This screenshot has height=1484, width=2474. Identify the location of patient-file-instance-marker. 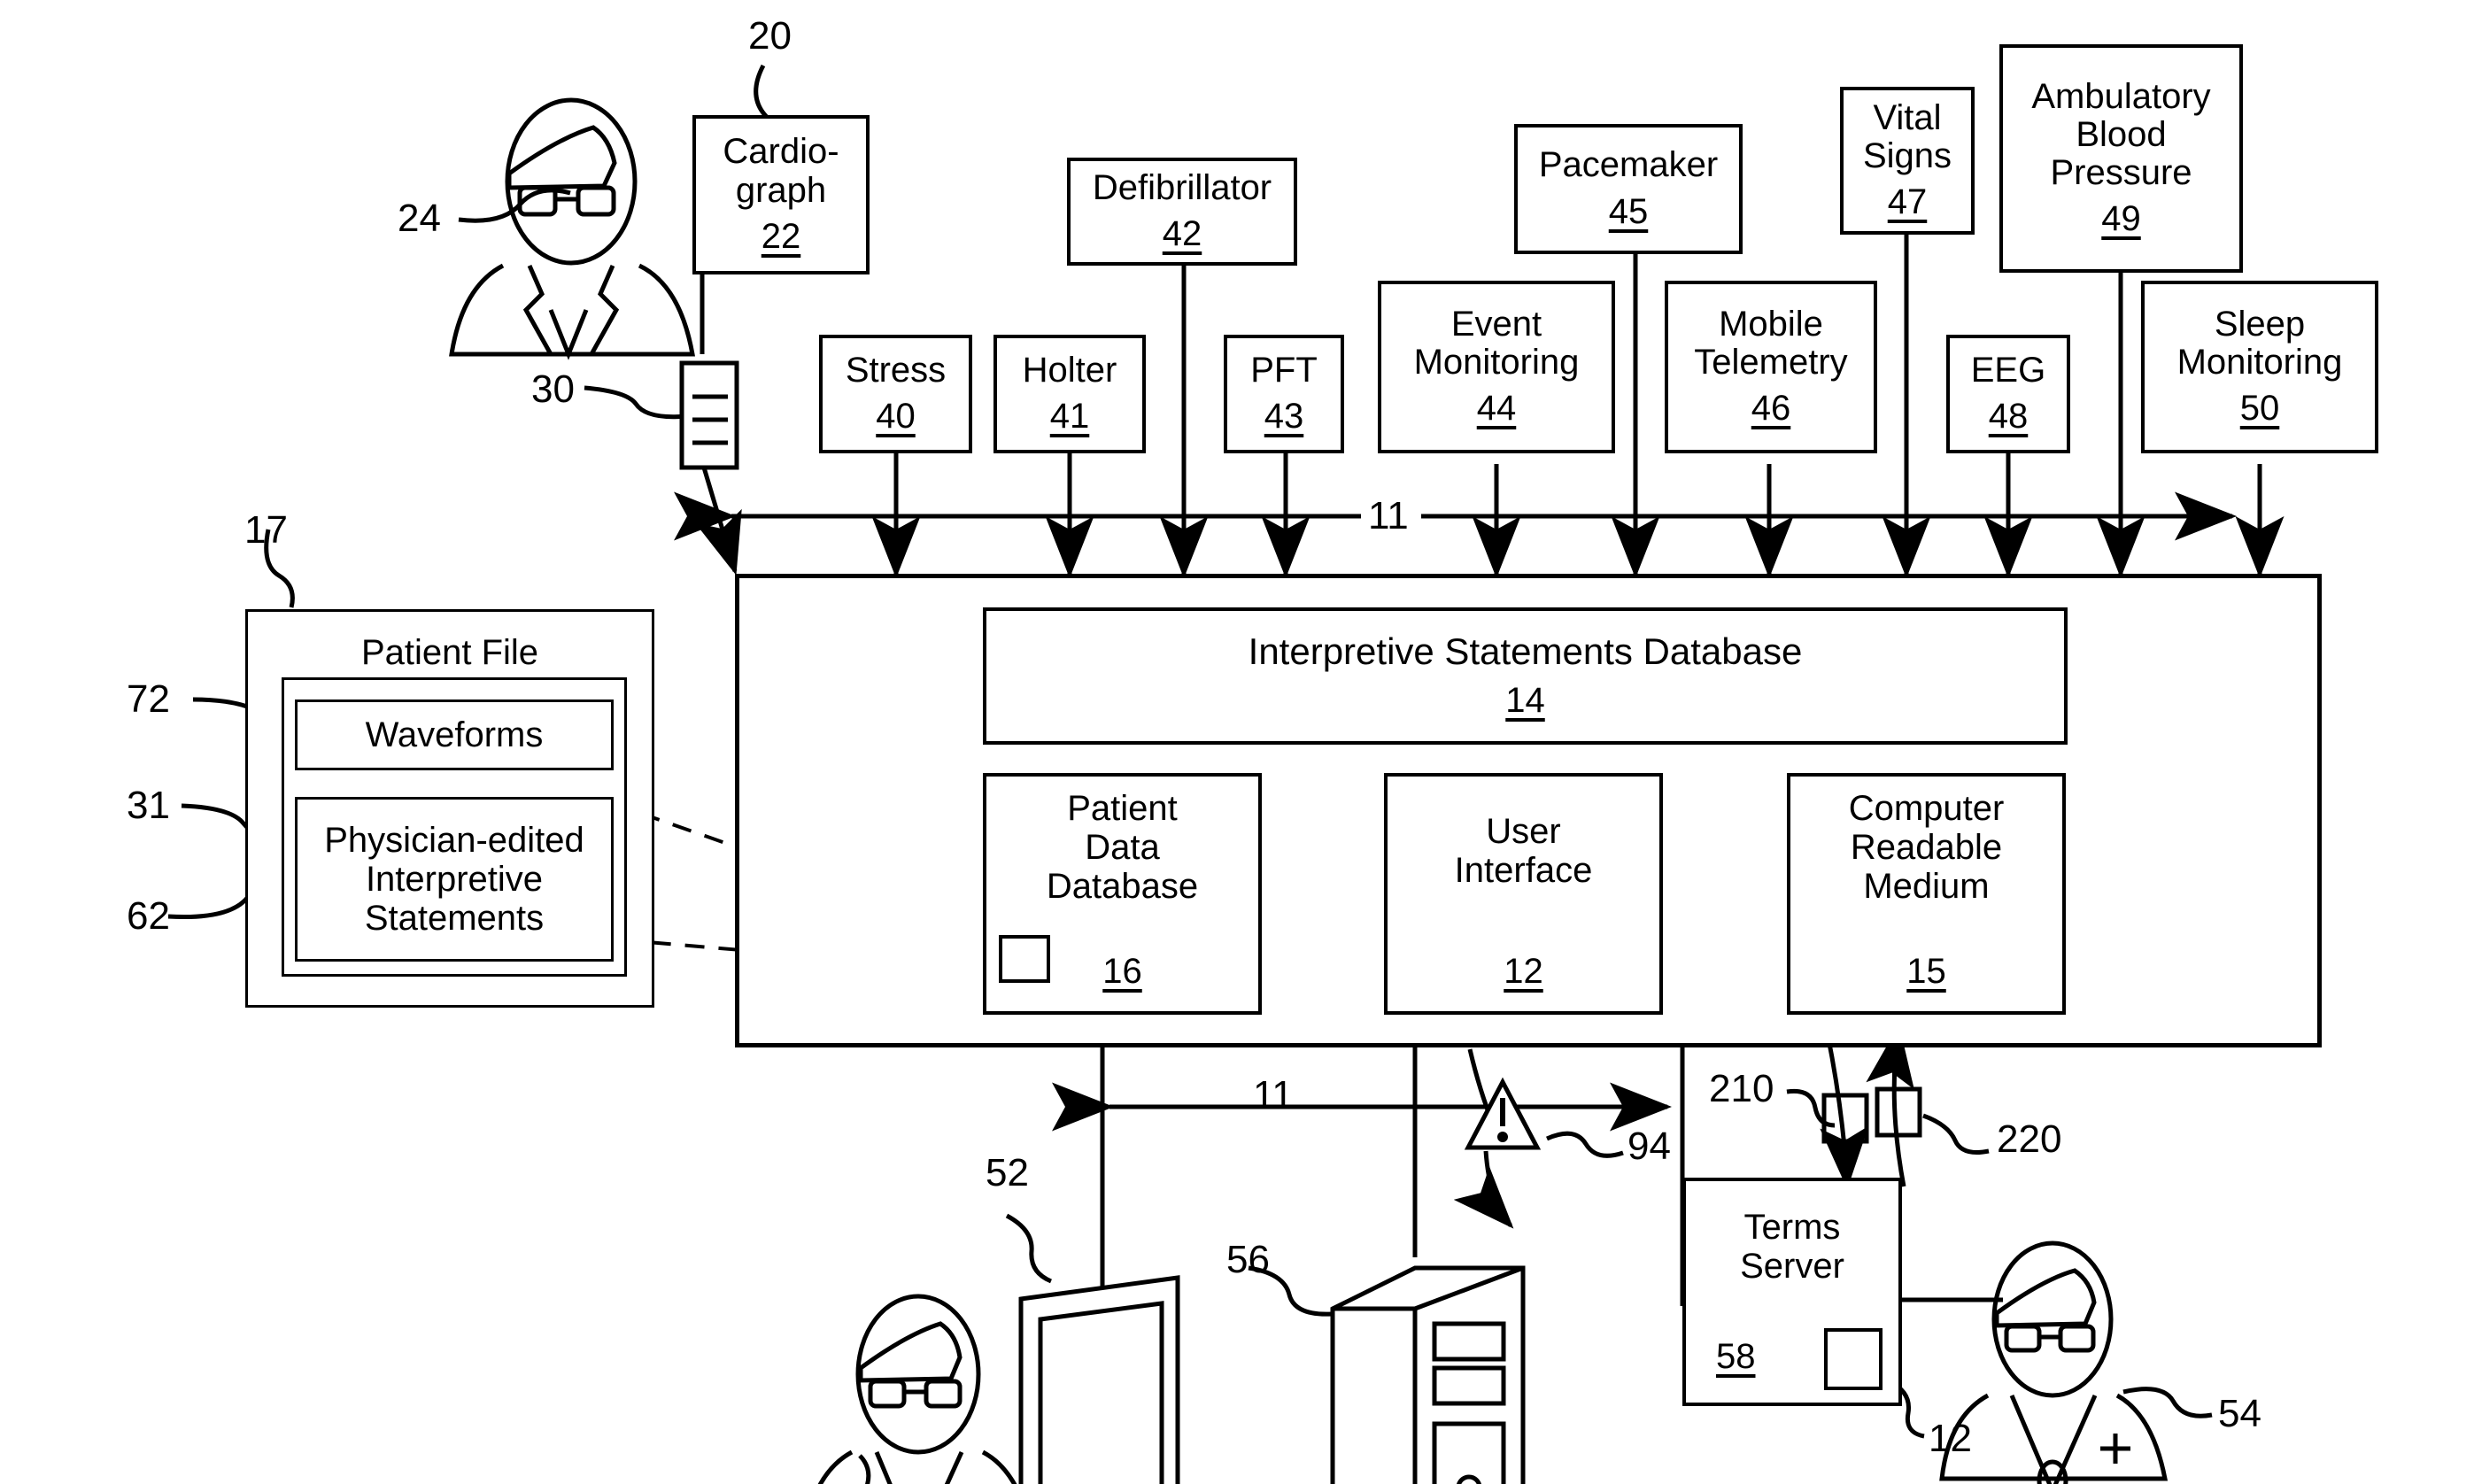
(1024, 959).